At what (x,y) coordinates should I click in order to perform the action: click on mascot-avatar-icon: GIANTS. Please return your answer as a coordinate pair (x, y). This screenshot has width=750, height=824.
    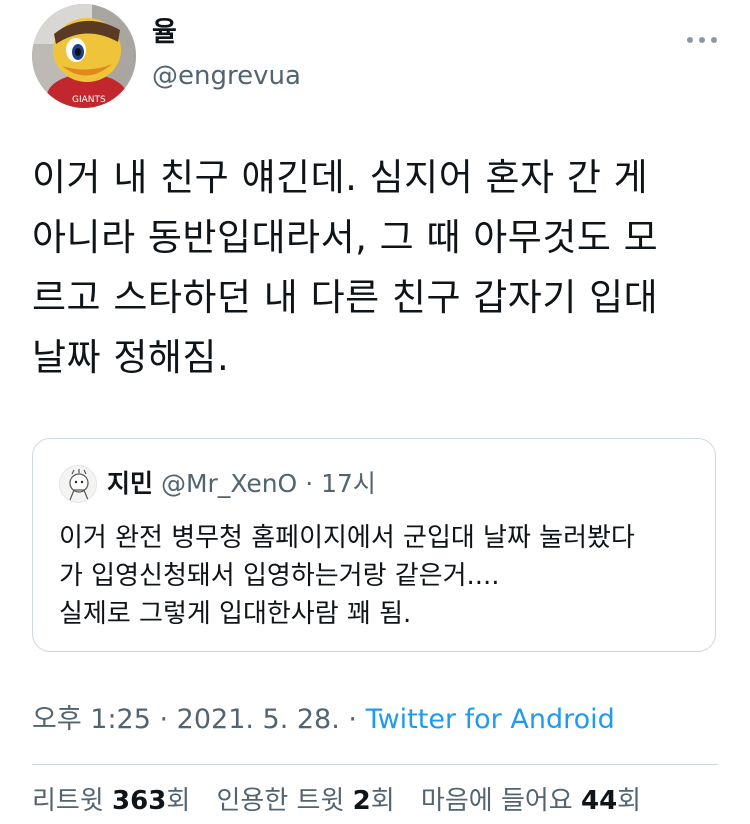
    Looking at the image, I should click on (84, 56).